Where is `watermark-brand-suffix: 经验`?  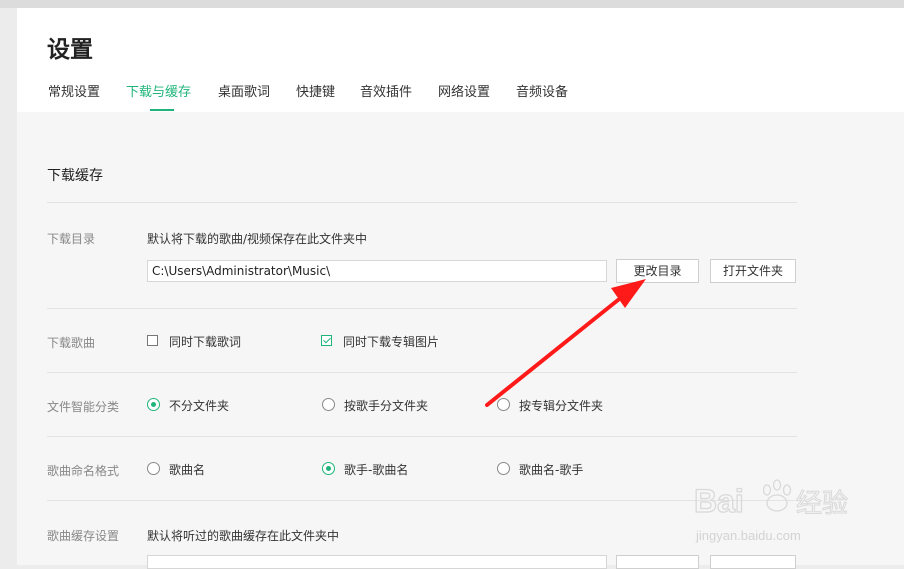 watermark-brand-suffix: 经验 is located at coordinates (822, 504).